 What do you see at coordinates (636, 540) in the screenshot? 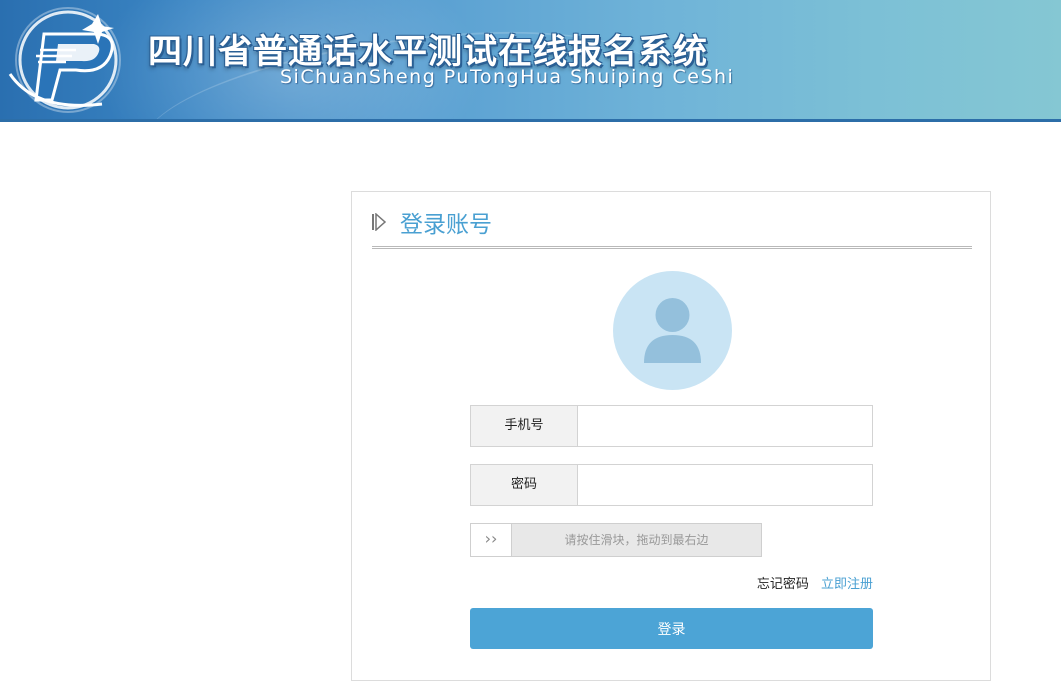
I see `slider-hint: 请按住滑块，拖动到最右边` at bounding box center [636, 540].